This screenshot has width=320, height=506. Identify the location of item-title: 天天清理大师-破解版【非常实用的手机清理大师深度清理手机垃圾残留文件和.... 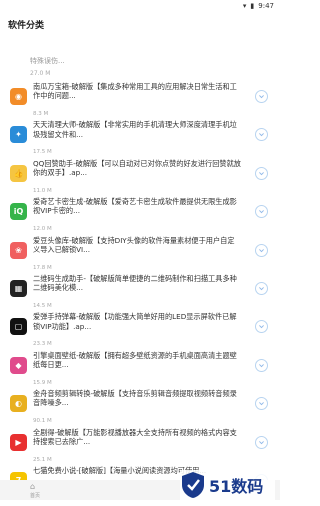
(135, 129).